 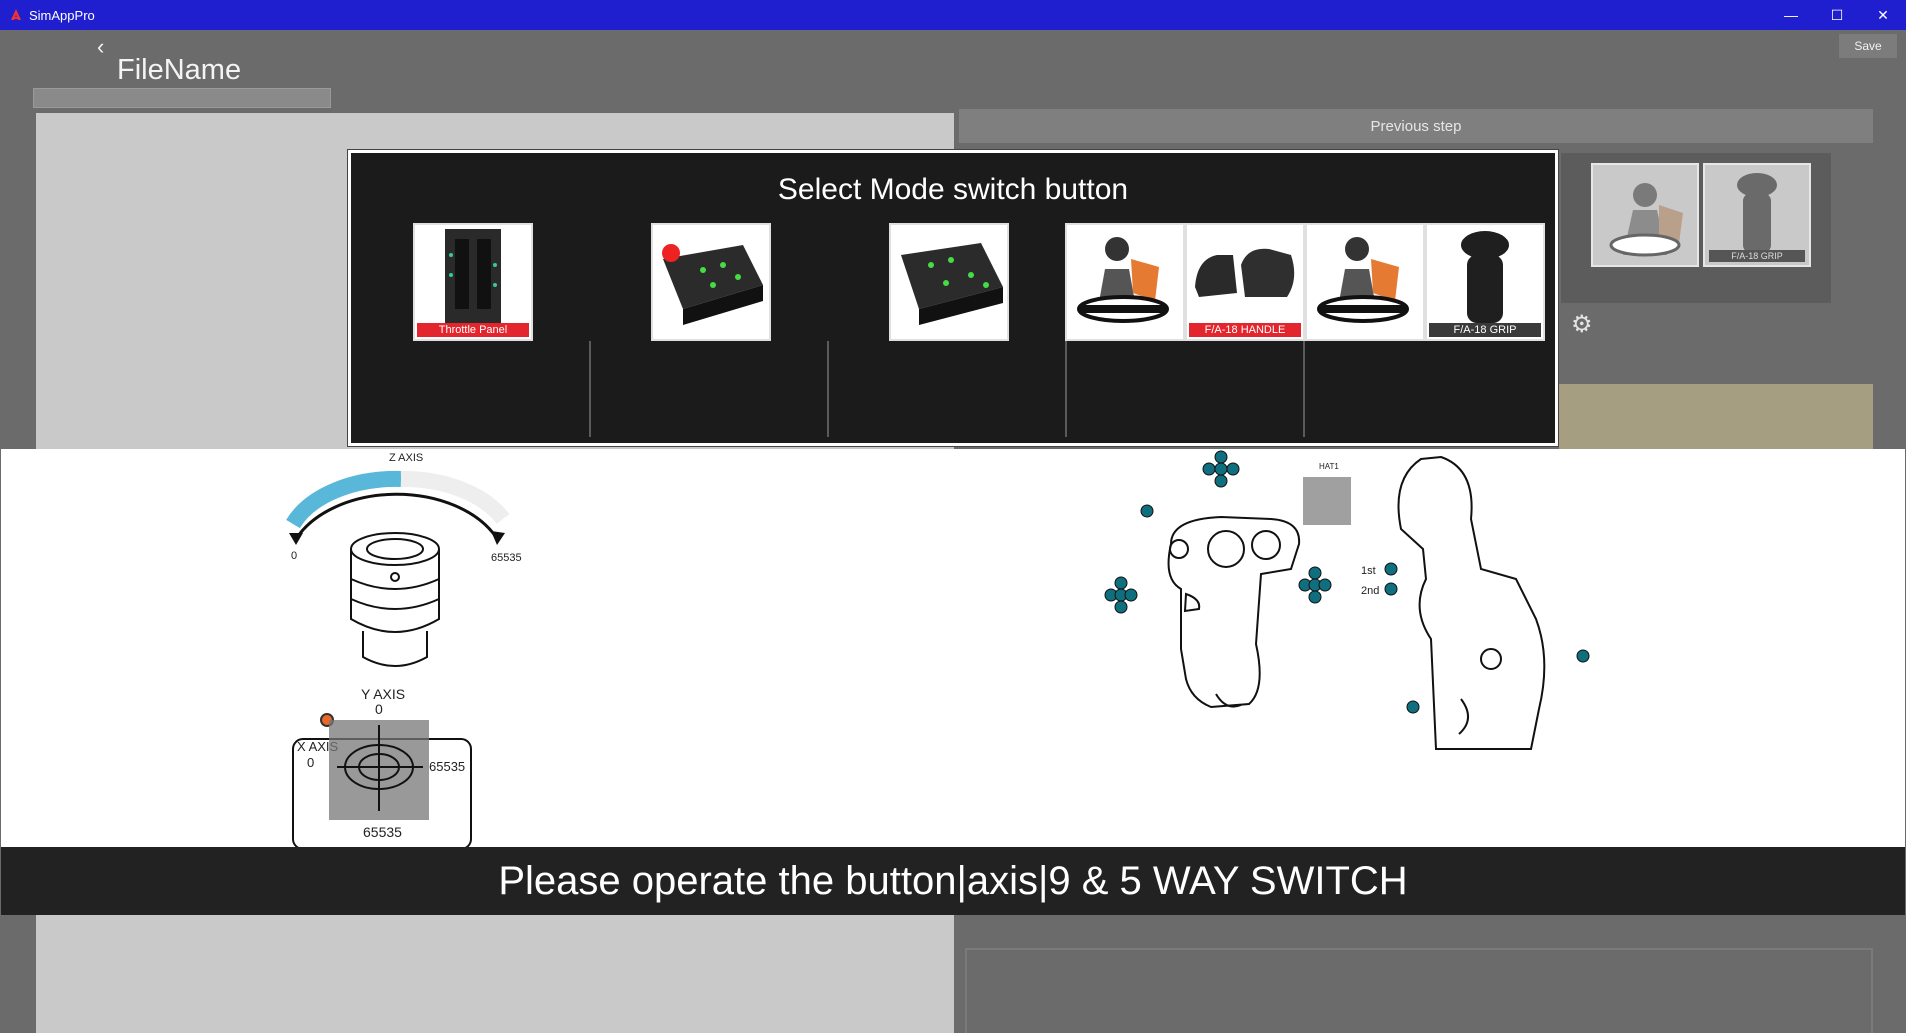 I want to click on x-axis-min: 0, so click(x=310, y=762).